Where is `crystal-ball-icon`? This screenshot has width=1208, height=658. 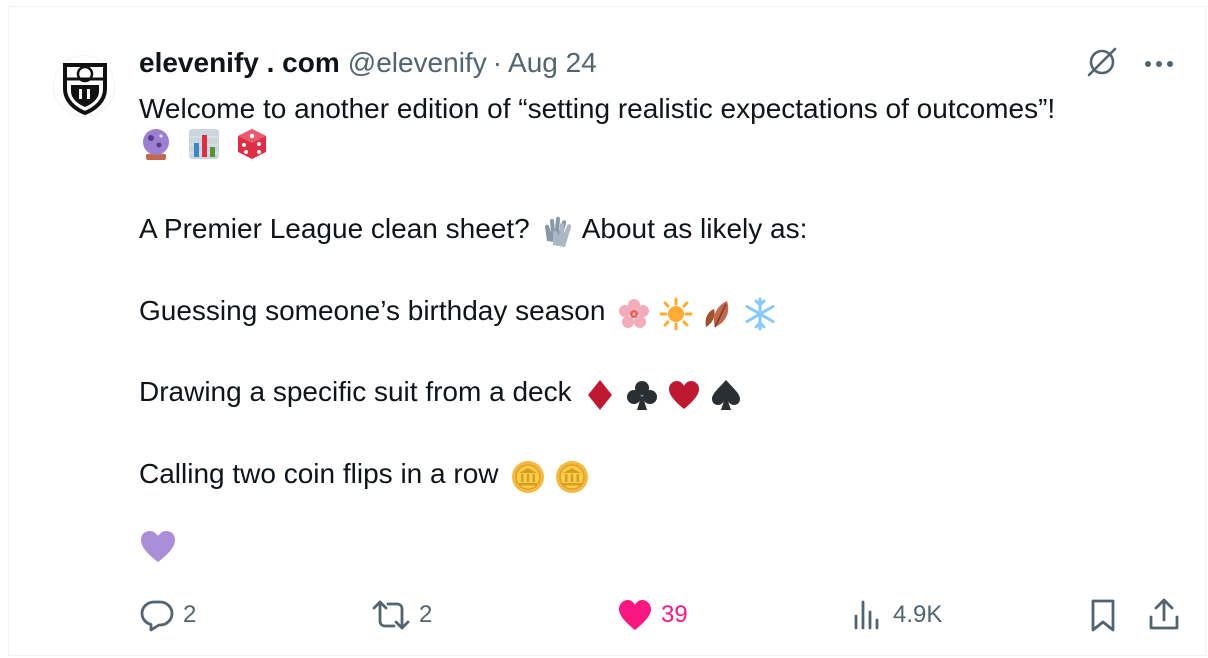 crystal-ball-icon is located at coordinates (156, 149).